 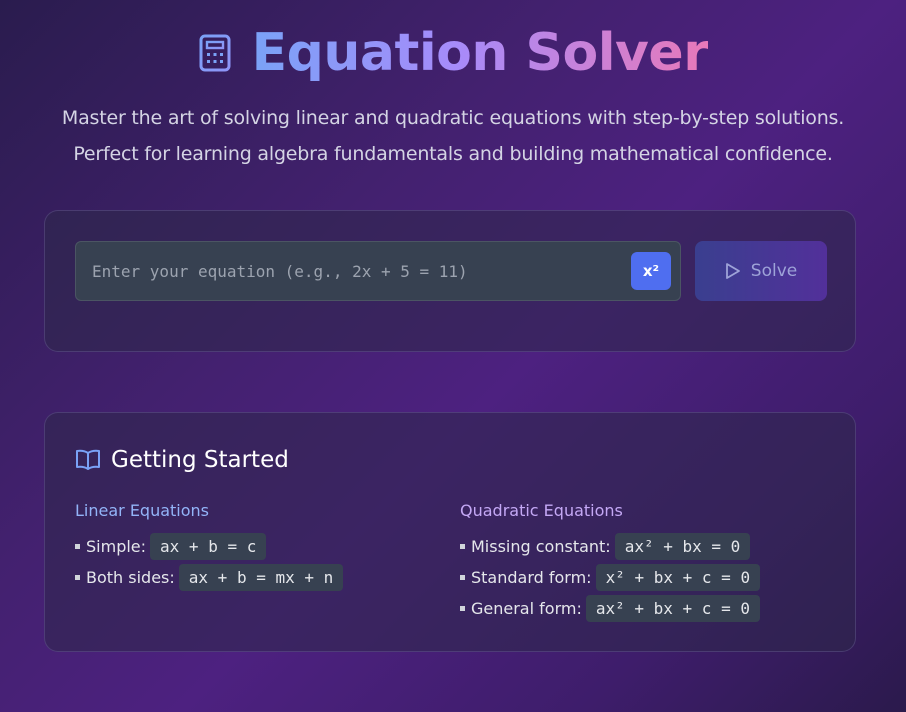 I want to click on list-item: Simple: ax + b = c, so click(x=209, y=546).